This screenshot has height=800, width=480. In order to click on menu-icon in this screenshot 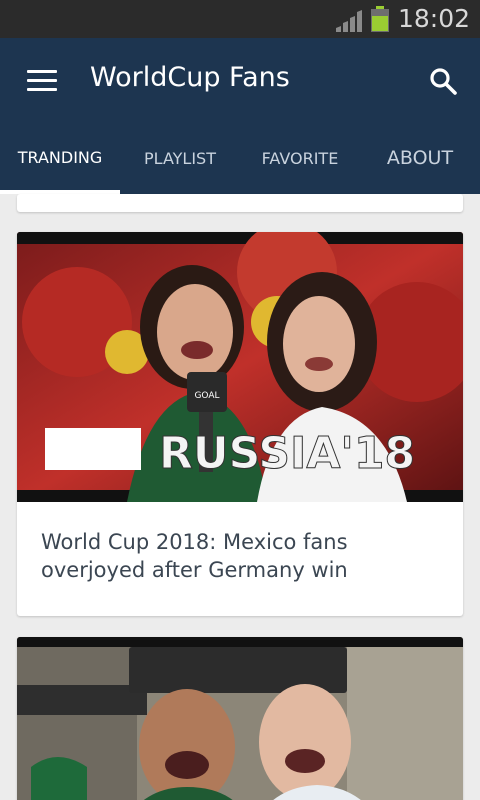, I will do `click(42, 81)`.